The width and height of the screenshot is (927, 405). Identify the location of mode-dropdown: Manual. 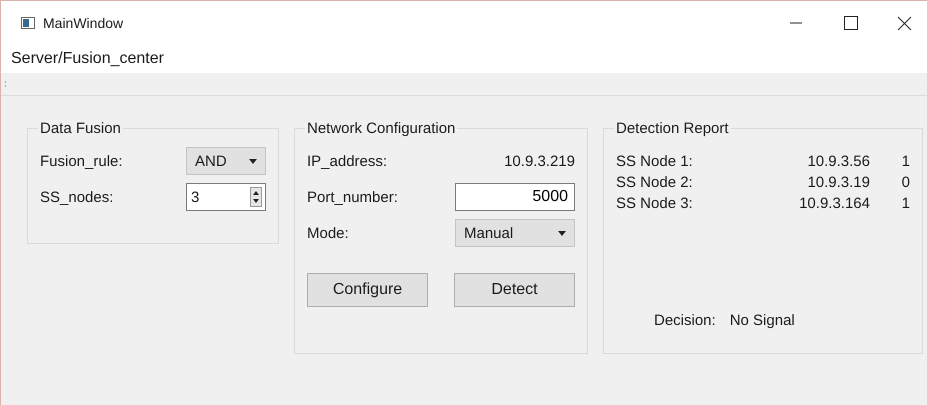
(515, 233).